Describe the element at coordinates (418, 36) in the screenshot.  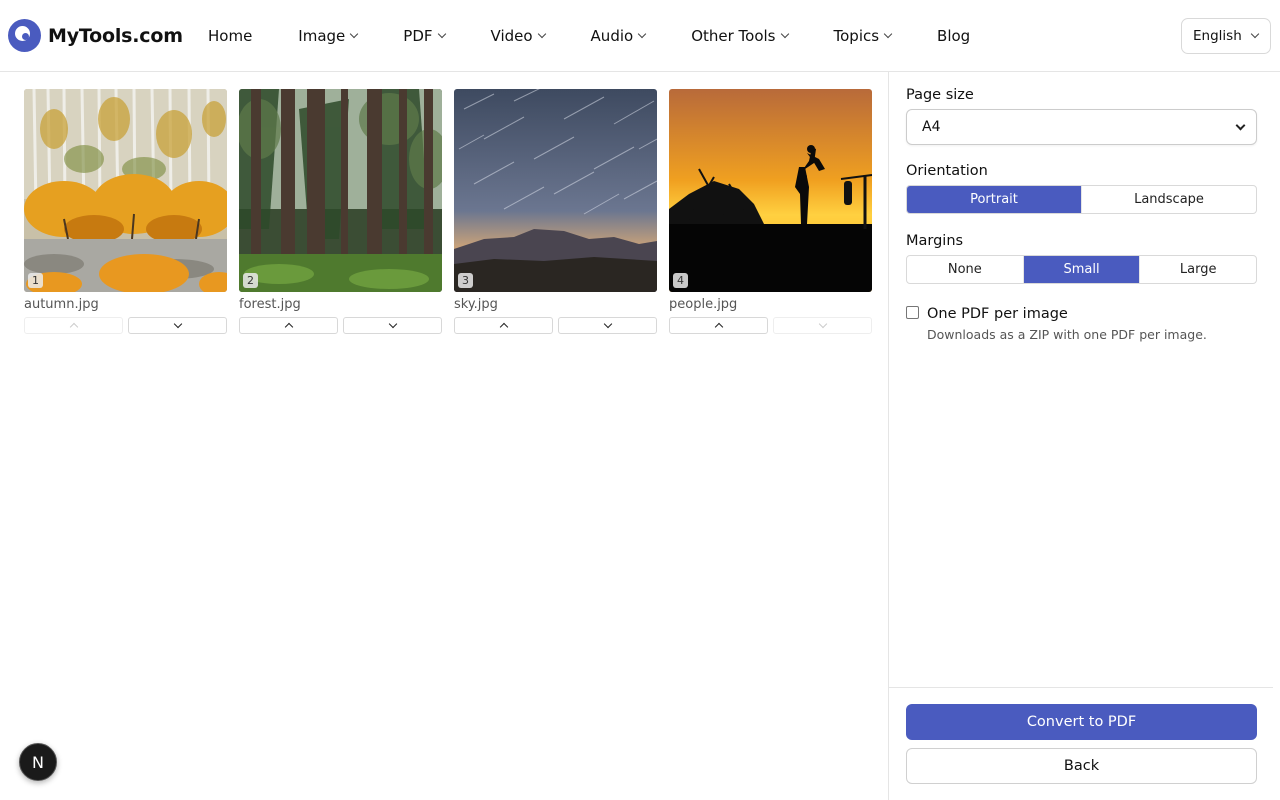
I see `nav-pdf-label: PDF` at that location.